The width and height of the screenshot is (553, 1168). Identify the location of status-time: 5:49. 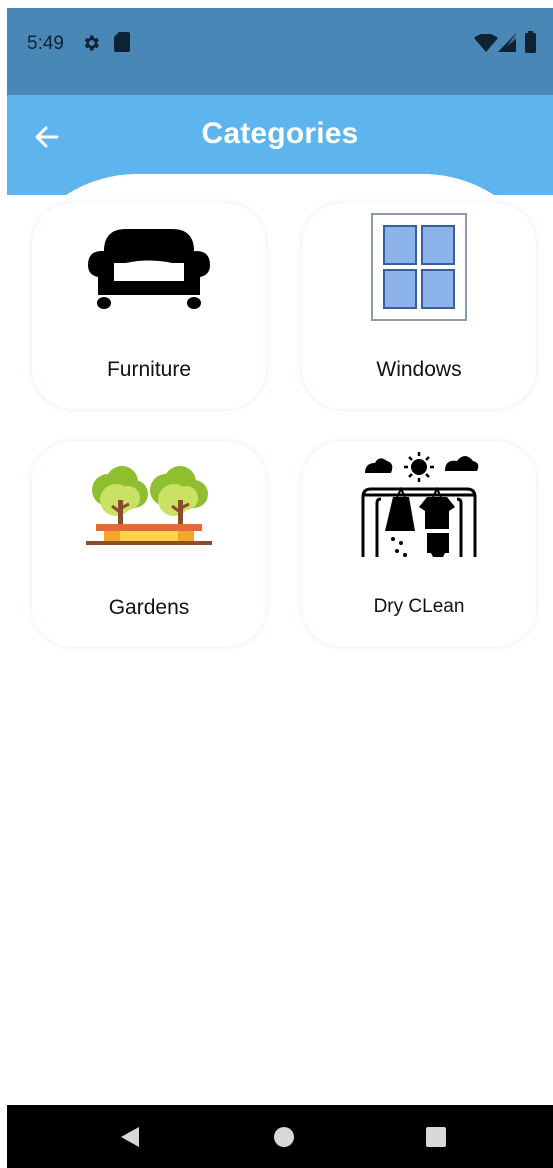
(45, 43).